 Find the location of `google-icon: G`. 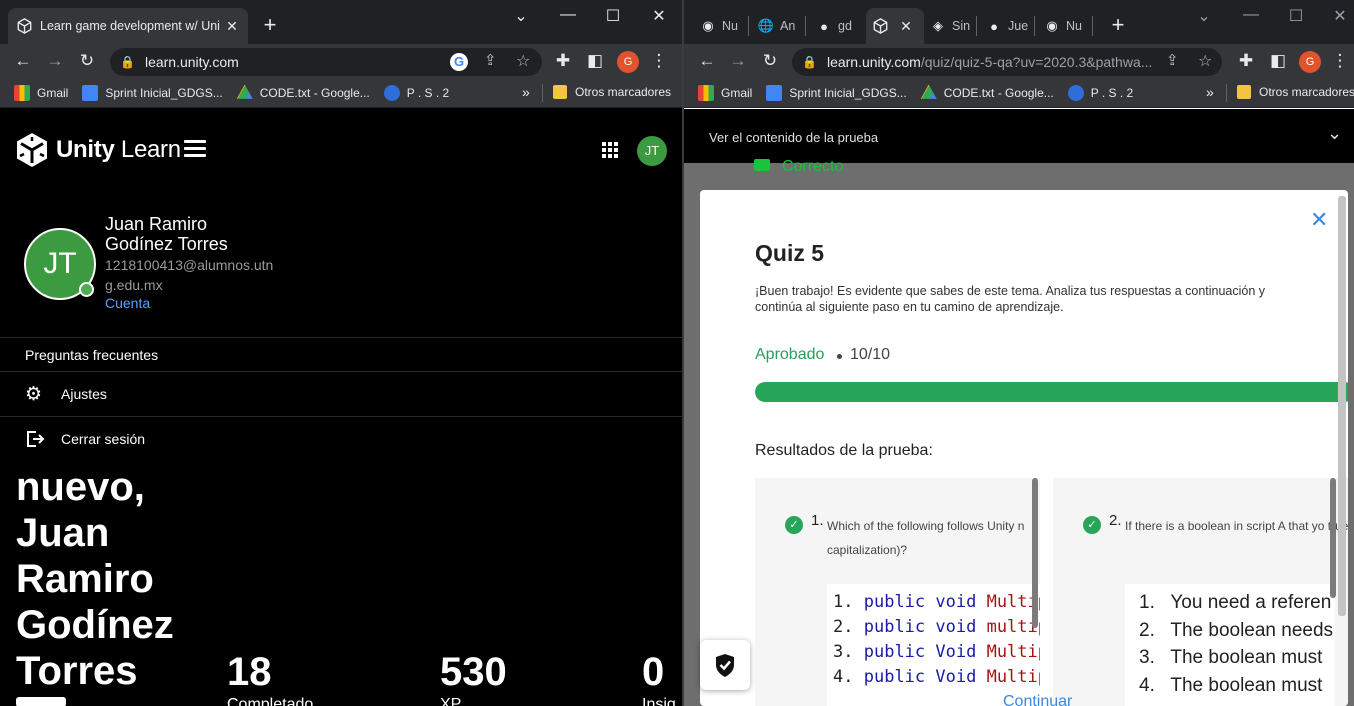

google-icon: G is located at coordinates (459, 62).